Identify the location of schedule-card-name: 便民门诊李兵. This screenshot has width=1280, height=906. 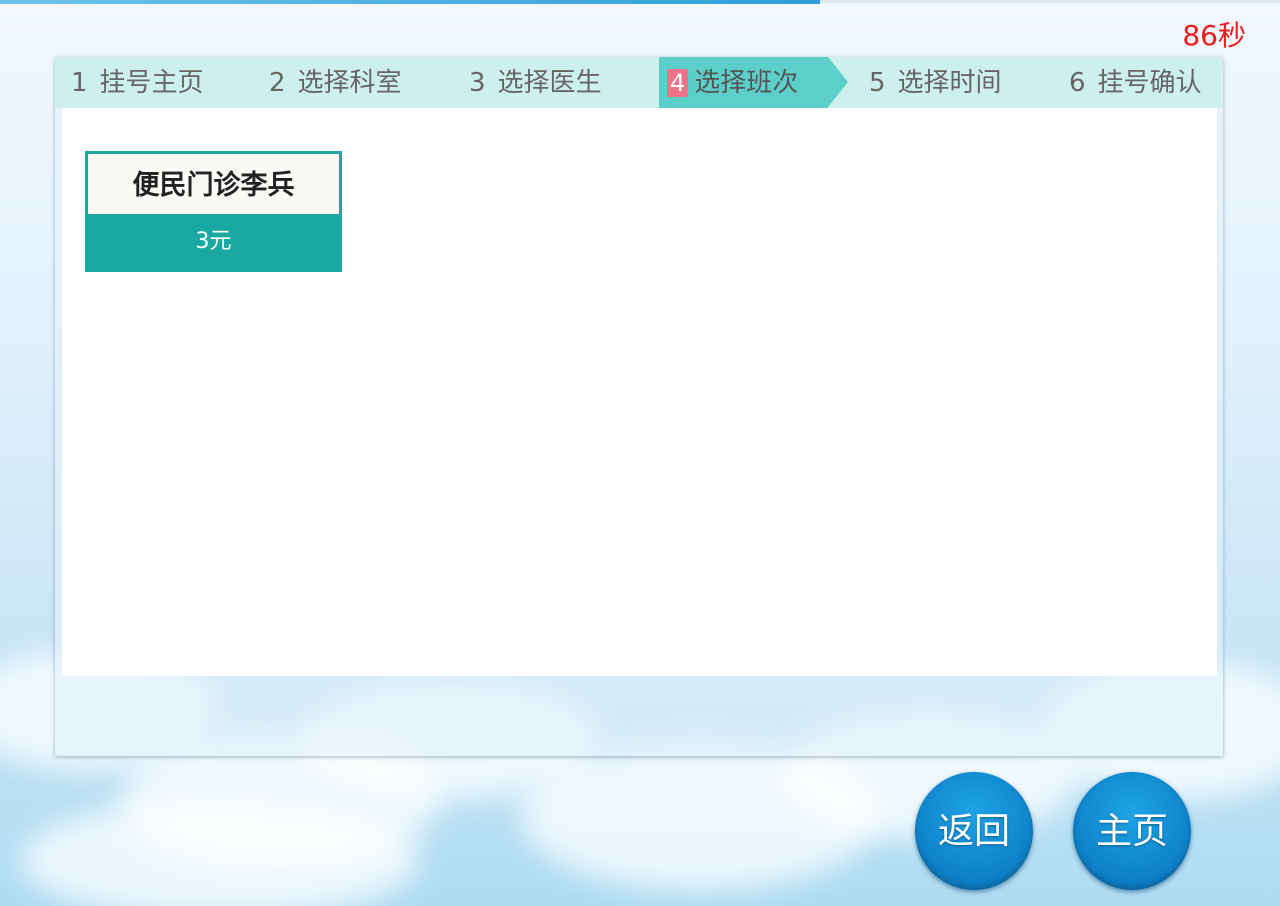
(213, 185).